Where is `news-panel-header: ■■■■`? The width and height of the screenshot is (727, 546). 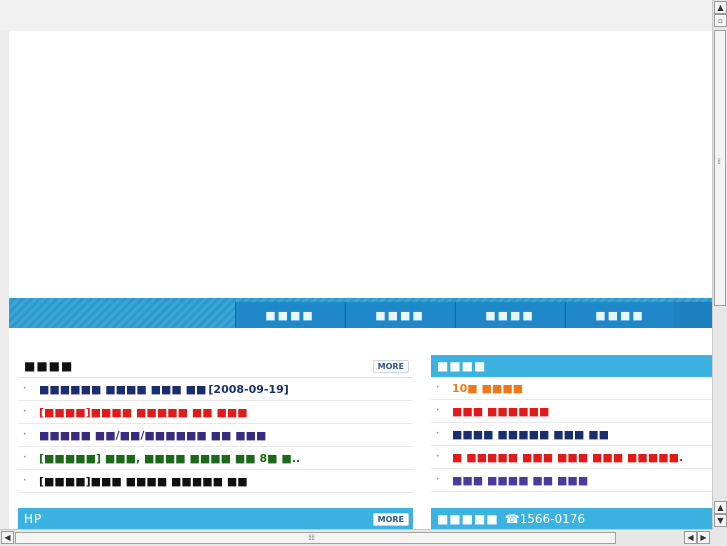
news-panel-header: ■■■■ is located at coordinates (571, 366).